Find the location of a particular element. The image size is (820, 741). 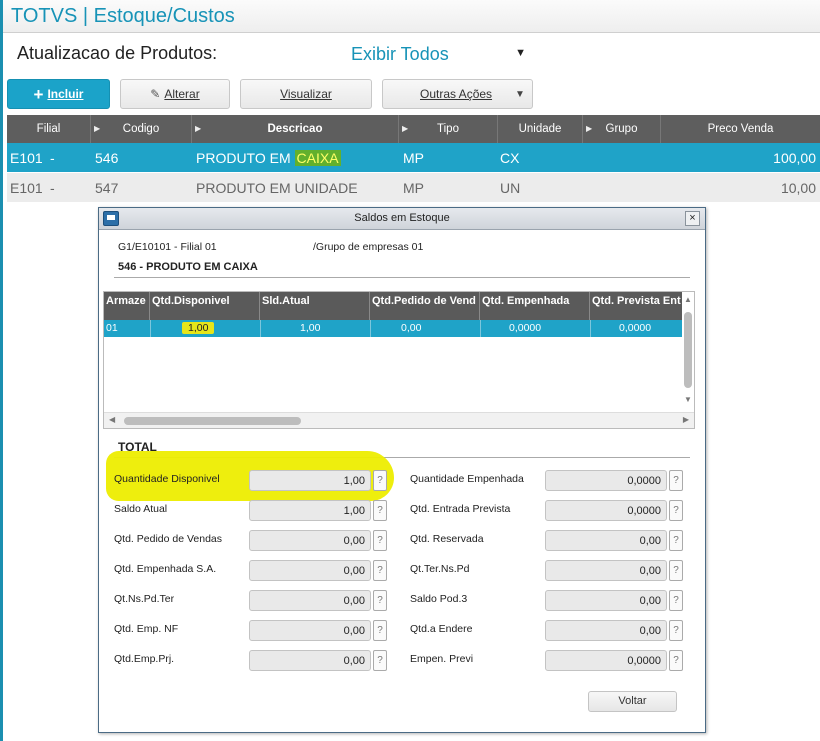

col-sld-atual: Sld.Atual is located at coordinates (315, 306).